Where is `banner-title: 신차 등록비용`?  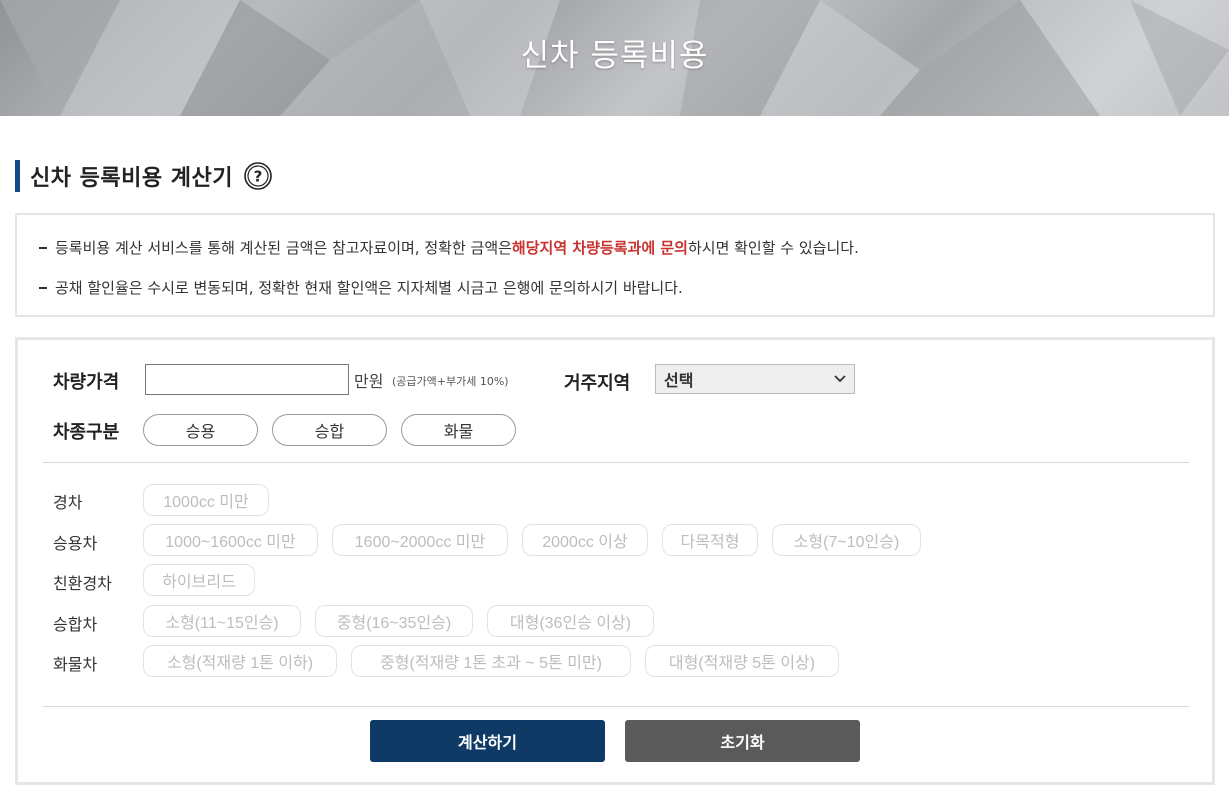
banner-title: 신차 등록비용 is located at coordinates (614, 56).